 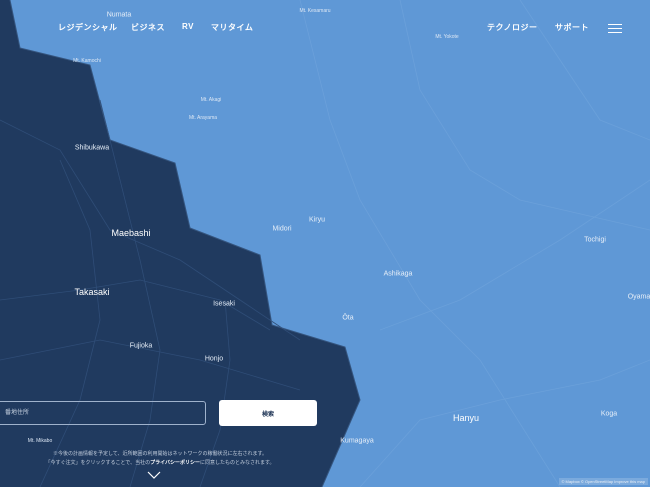 What do you see at coordinates (595, 240) in the screenshot?
I see `map-label: Tochigi` at bounding box center [595, 240].